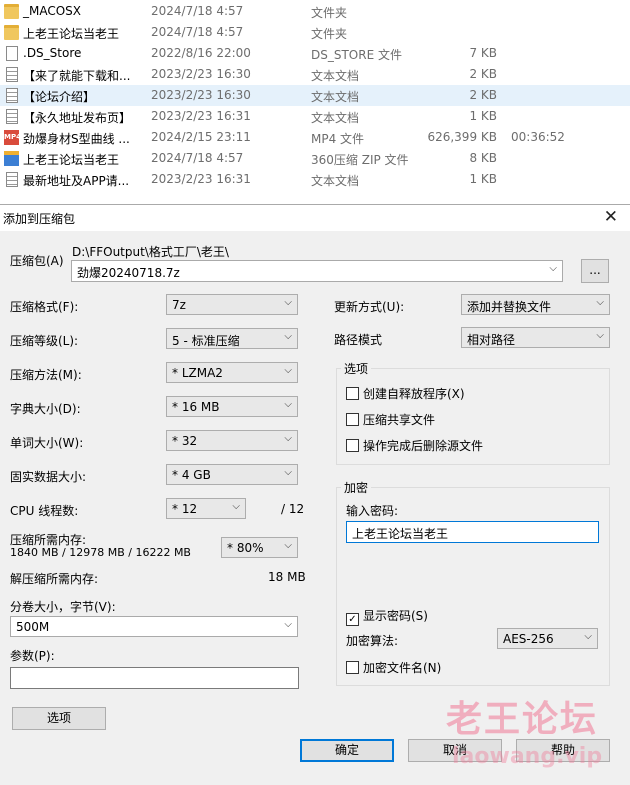 This screenshot has width=630, height=785. I want to click on file-type: 360压缩 ZIP 文件, so click(360, 160).